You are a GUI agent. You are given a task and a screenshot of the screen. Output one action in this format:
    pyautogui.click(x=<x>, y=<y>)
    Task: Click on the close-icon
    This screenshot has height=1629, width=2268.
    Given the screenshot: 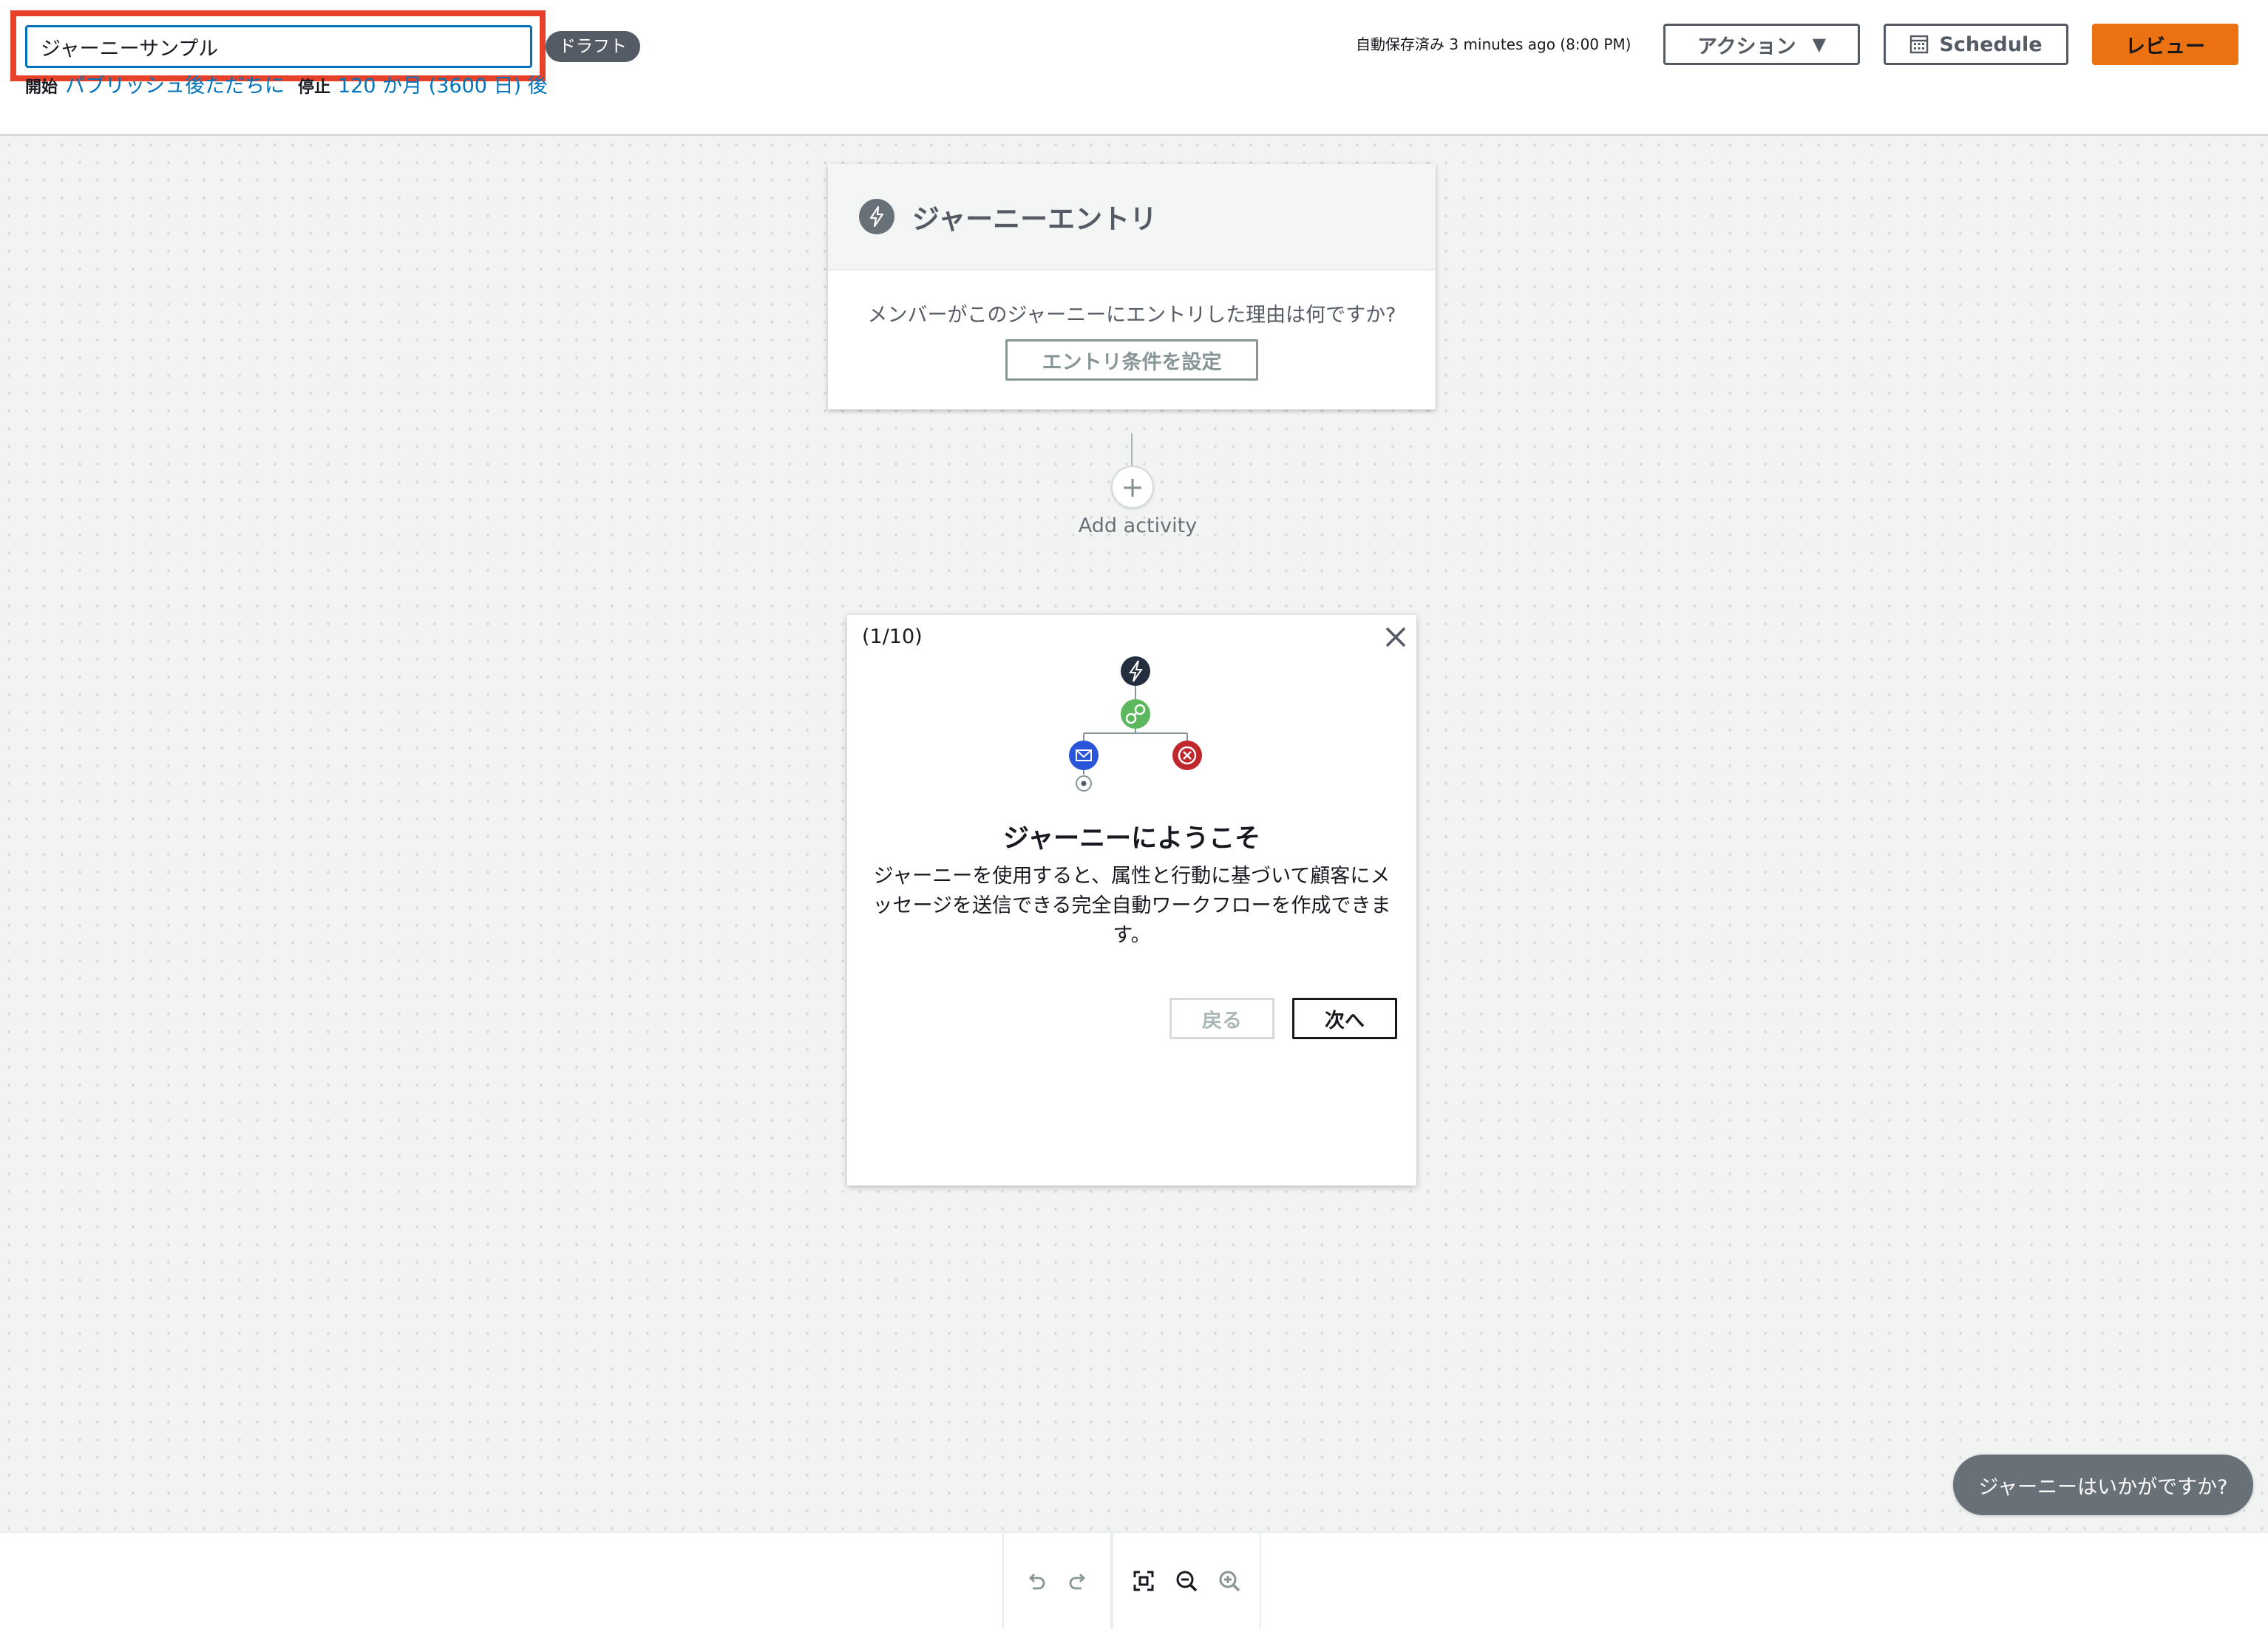 What is the action you would take?
    pyautogui.click(x=1395, y=637)
    